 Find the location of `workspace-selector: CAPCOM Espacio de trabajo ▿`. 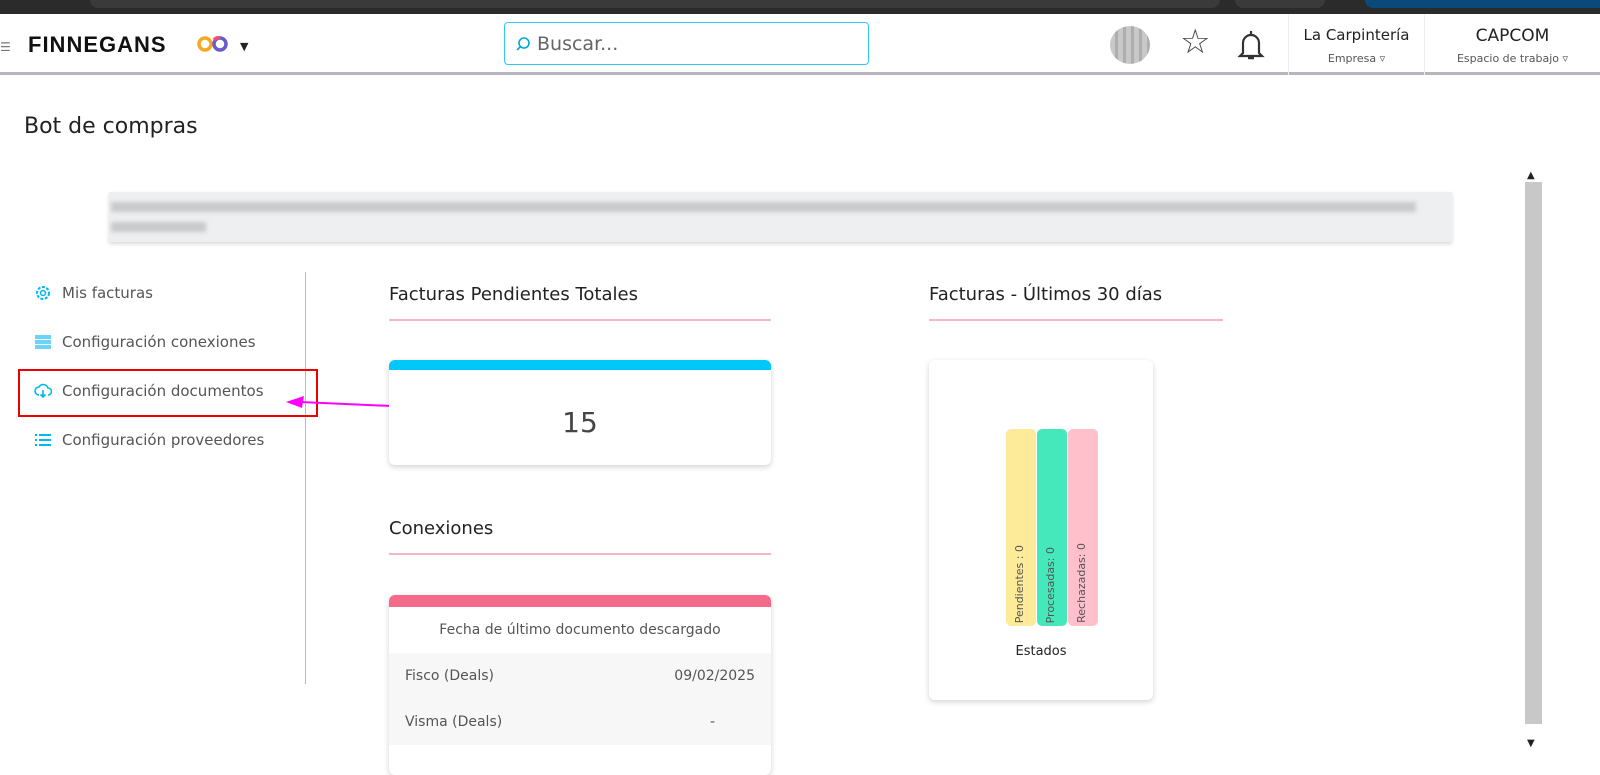

workspace-selector: CAPCOM Espacio de trabajo ▿ is located at coordinates (1512, 44).